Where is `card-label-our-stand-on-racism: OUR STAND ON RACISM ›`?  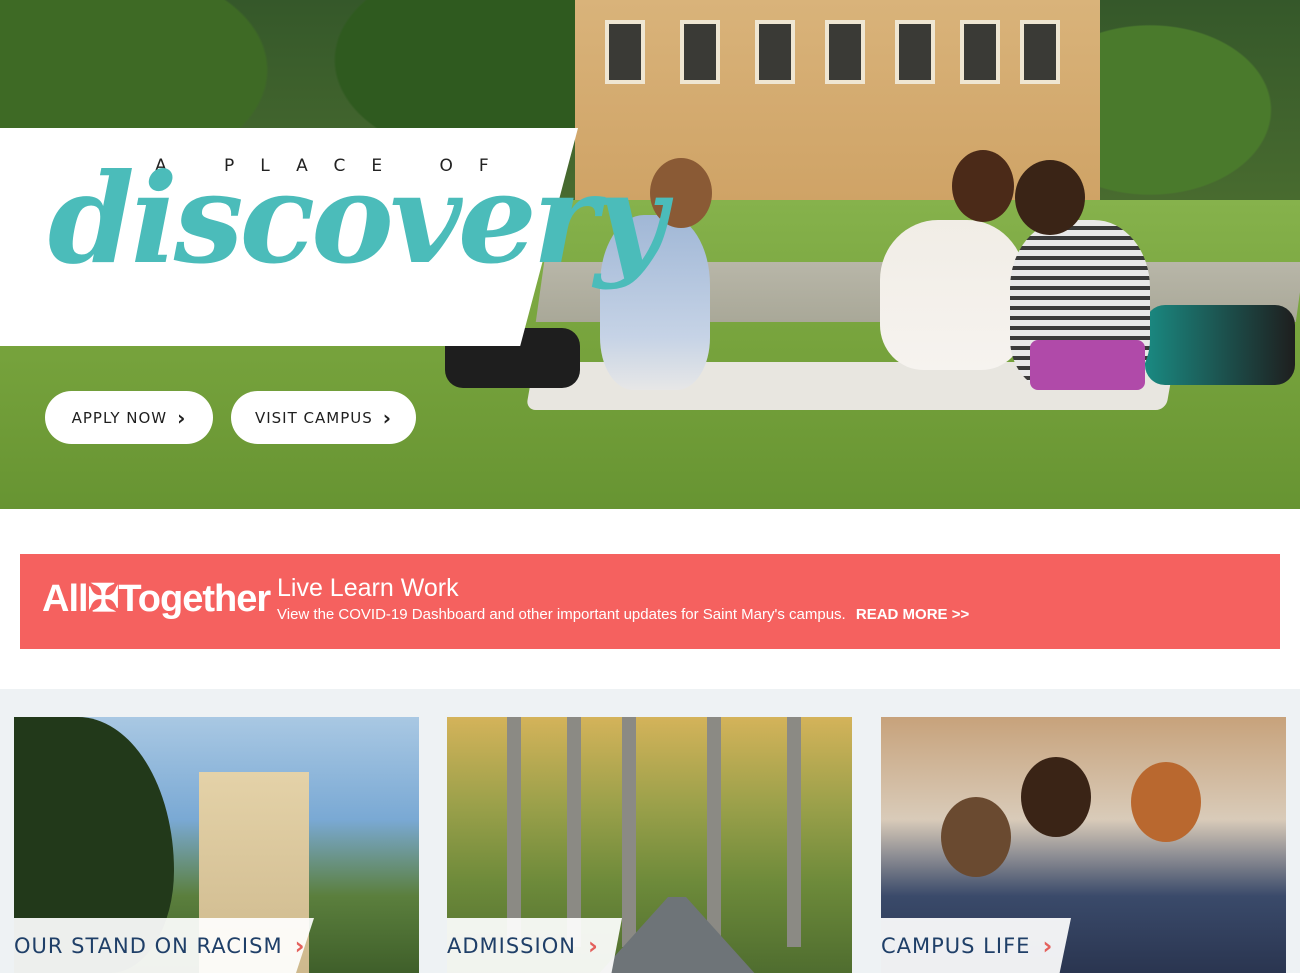 card-label-our-stand-on-racism: OUR STAND ON RACISM › is located at coordinates (164, 945).